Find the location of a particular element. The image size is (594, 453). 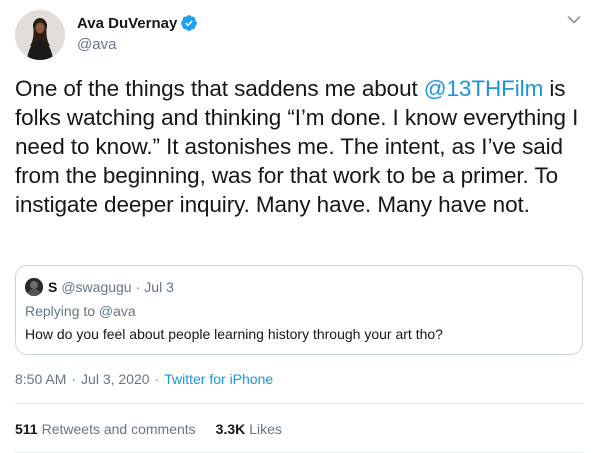

chevron-down-icon is located at coordinates (574, 20).